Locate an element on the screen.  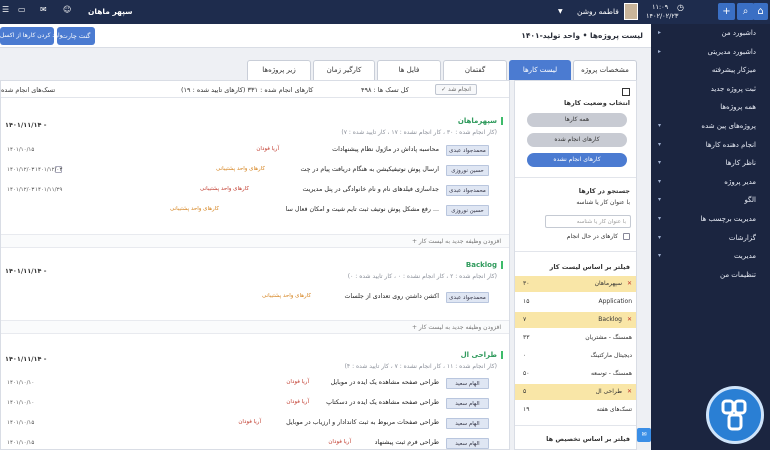
sidebar-item-new-project: ثبت پروژه جدید is located at coordinates (710, 89).